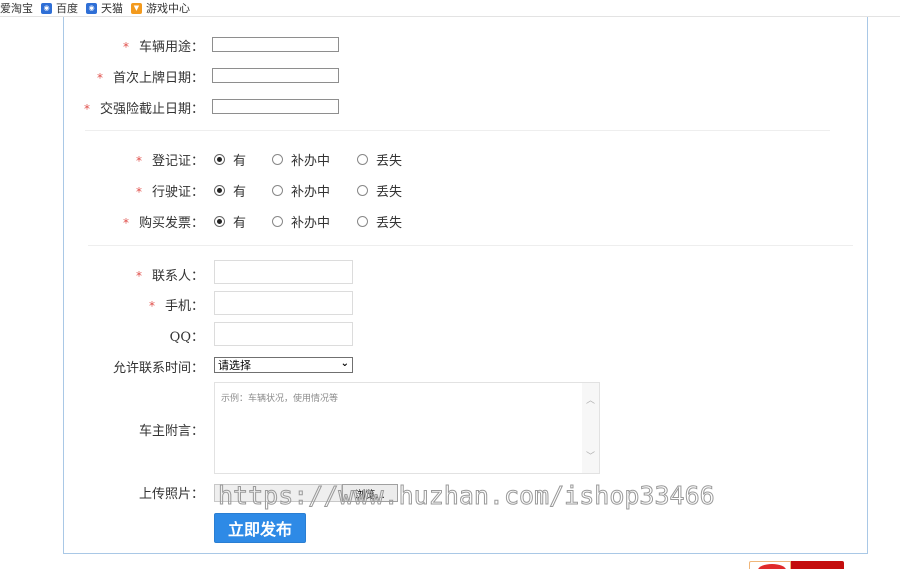 The image size is (900, 569). Describe the element at coordinates (67, 8) in the screenshot. I see `bookmark-label: 百度` at that location.